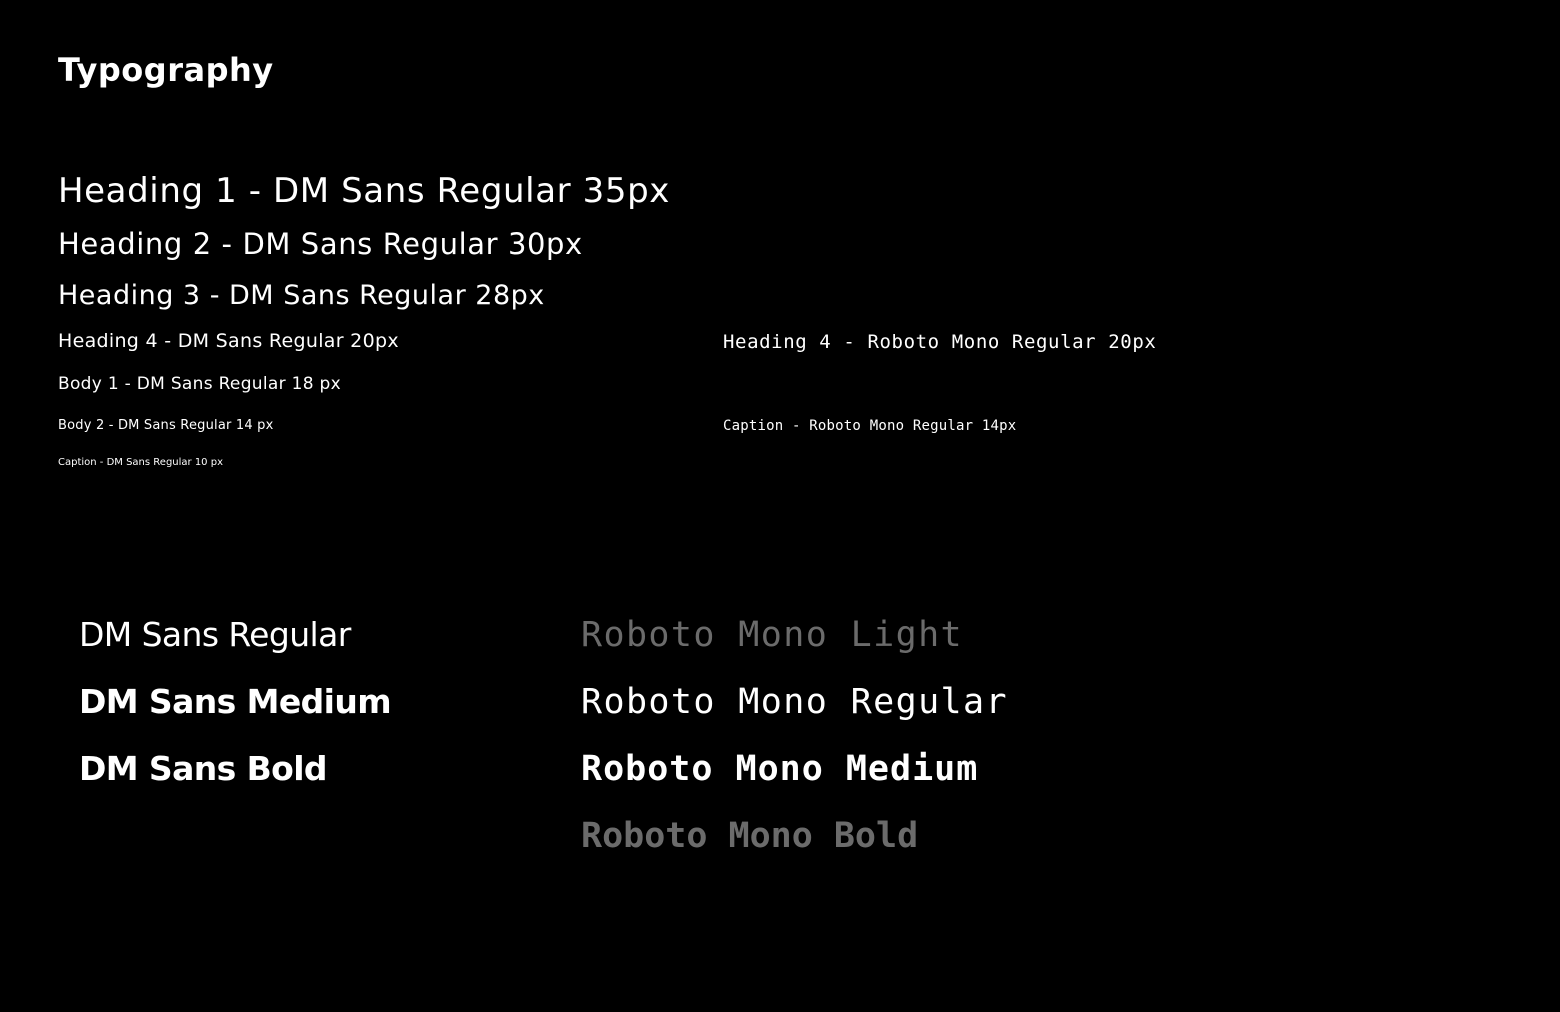 The width and height of the screenshot is (1560, 1012). I want to click on body1-sample: Body 1 - DM Sans Regular 18 px, so click(199, 384).